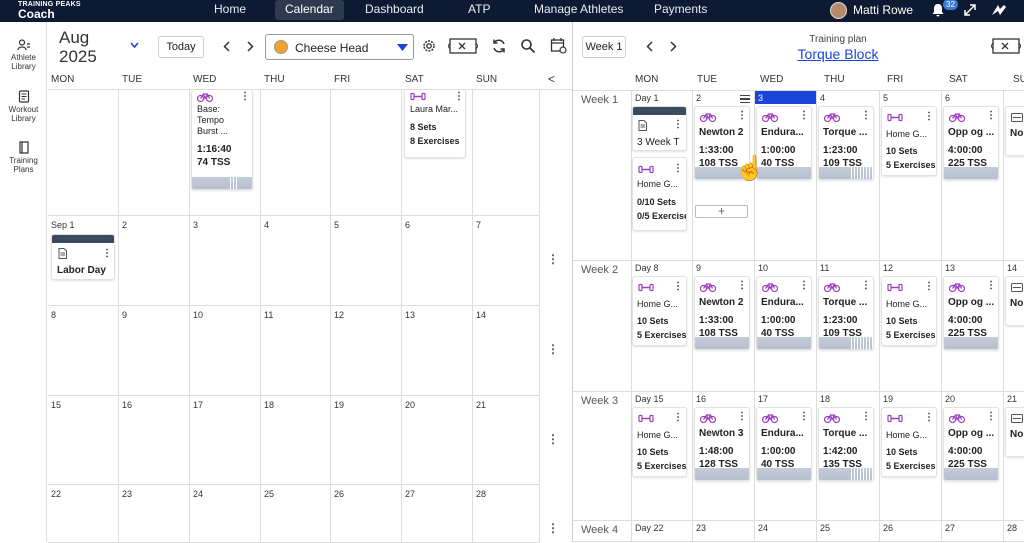 The width and height of the screenshot is (1024, 543). I want to click on tp-logo-icon, so click(999, 10).